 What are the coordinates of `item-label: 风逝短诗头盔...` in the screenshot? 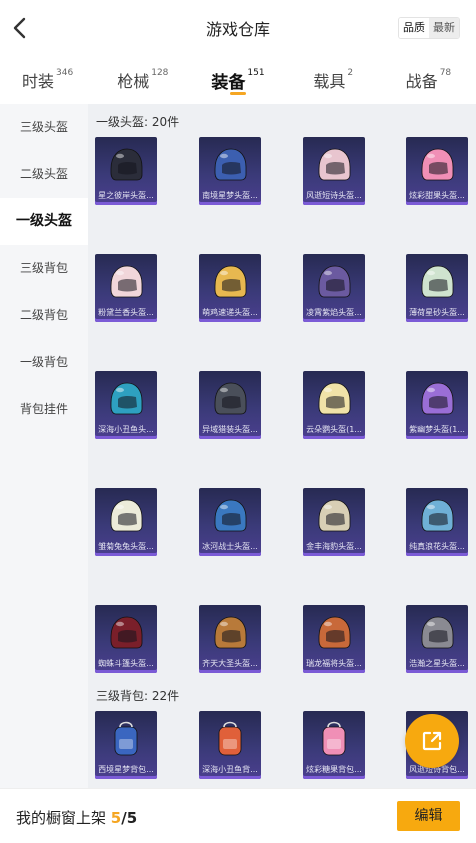 It's located at (334, 195).